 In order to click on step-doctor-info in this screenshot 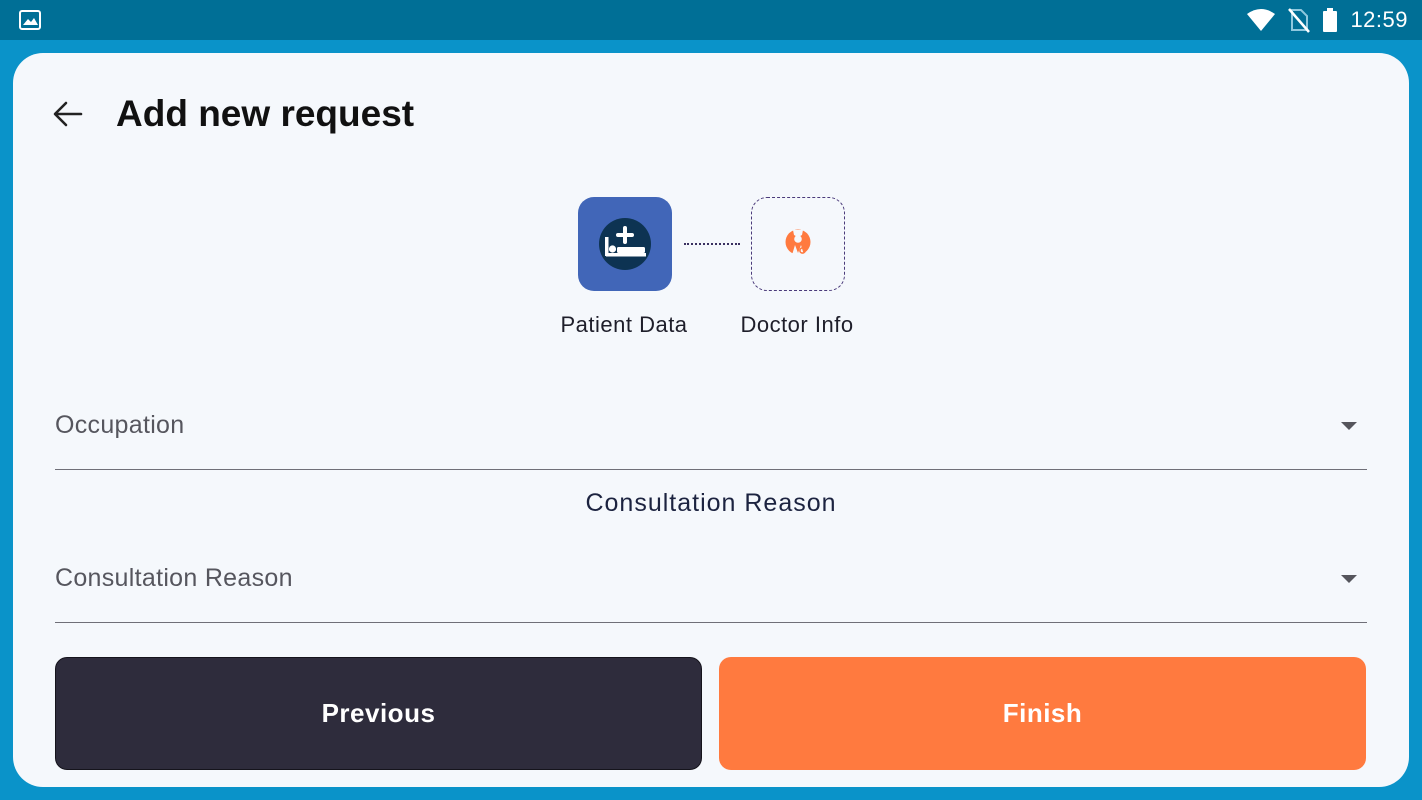, I will do `click(798, 244)`.